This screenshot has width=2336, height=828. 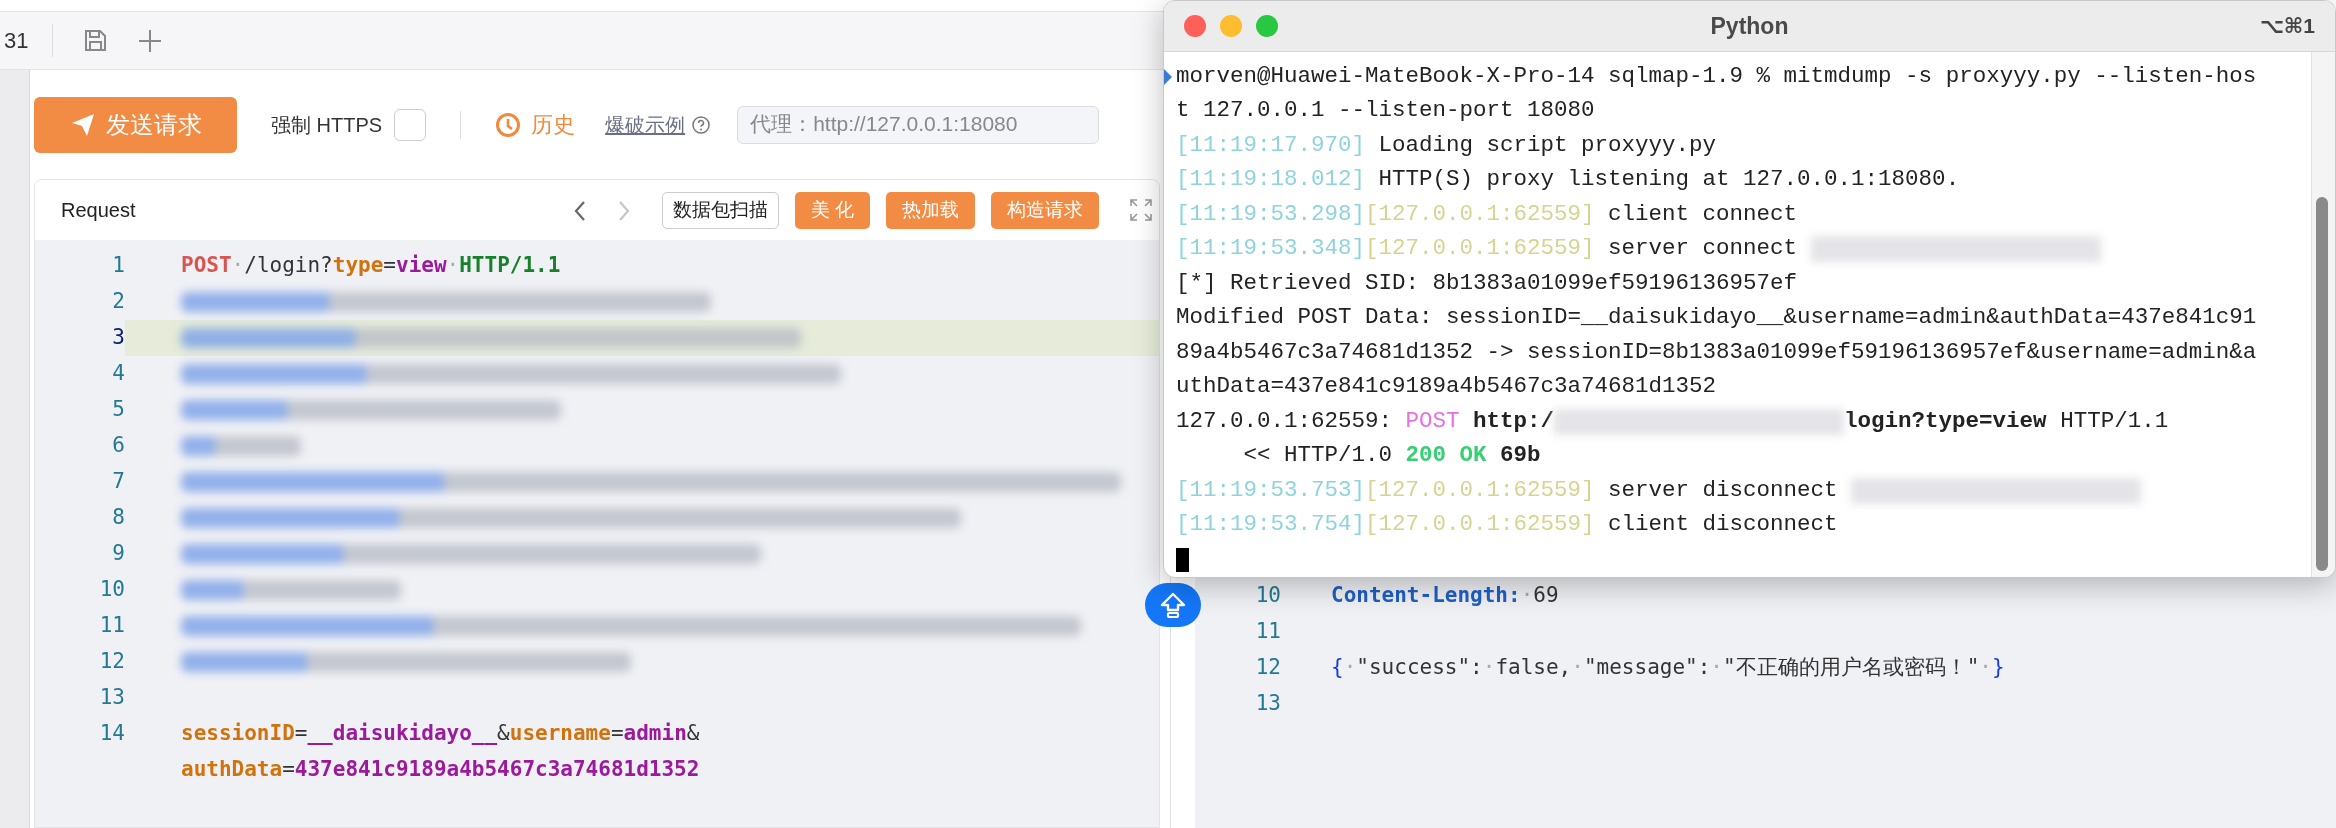 I want to click on terminal-text: [11:19:53.753], so click(x=1271, y=490).